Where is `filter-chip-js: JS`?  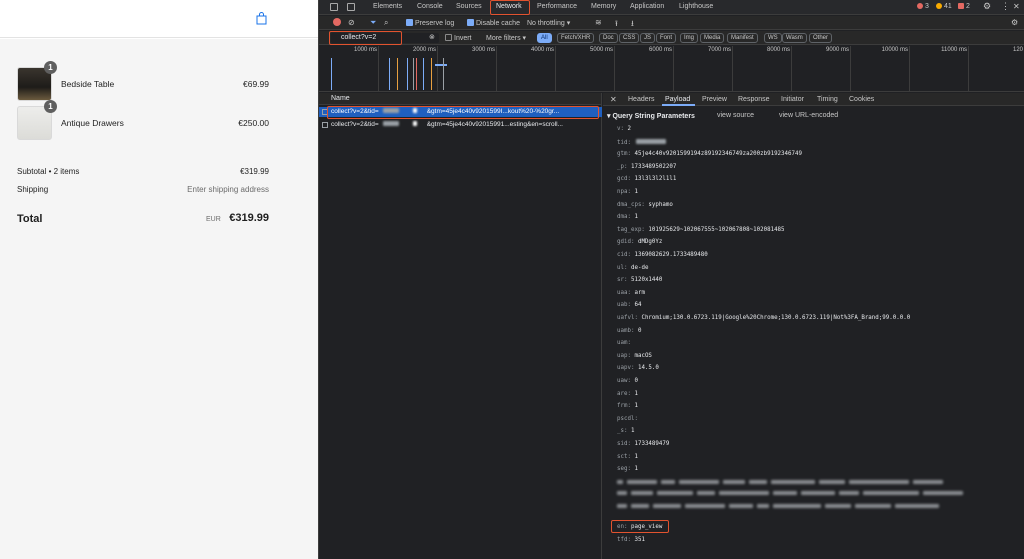
filter-chip-js: JS is located at coordinates (648, 38).